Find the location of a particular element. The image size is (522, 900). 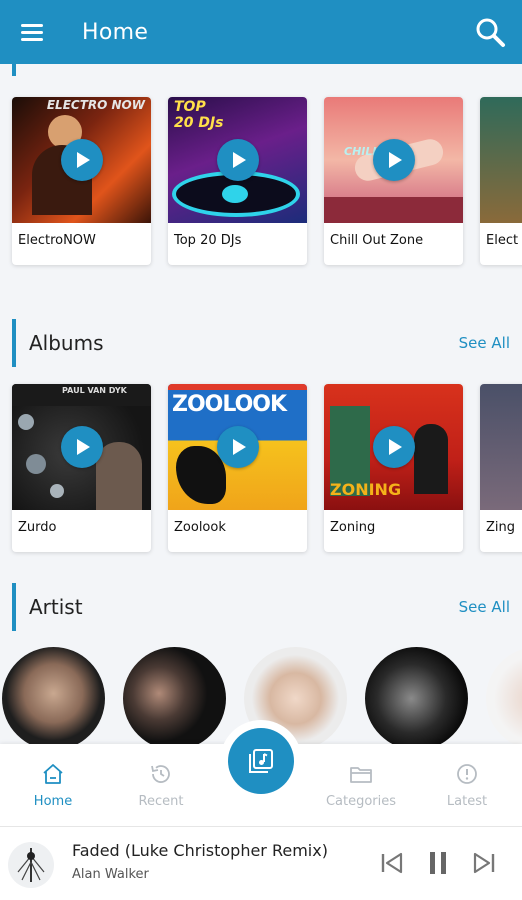

playlist-title: Elect is located at coordinates (502, 240).